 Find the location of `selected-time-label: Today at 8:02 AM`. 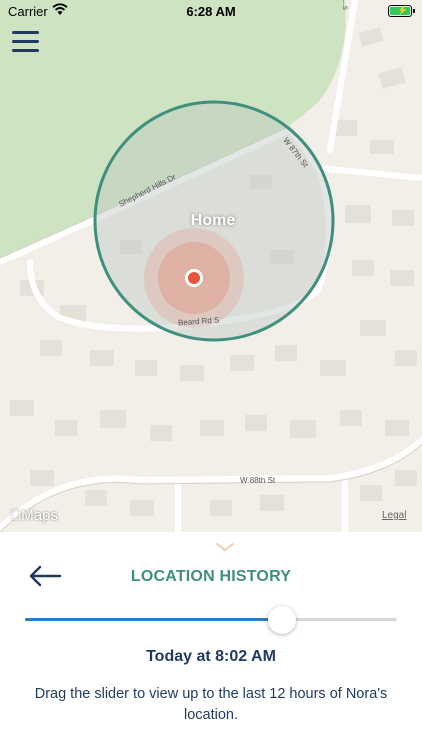

selected-time-label: Today at 8:02 AM is located at coordinates (211, 656).